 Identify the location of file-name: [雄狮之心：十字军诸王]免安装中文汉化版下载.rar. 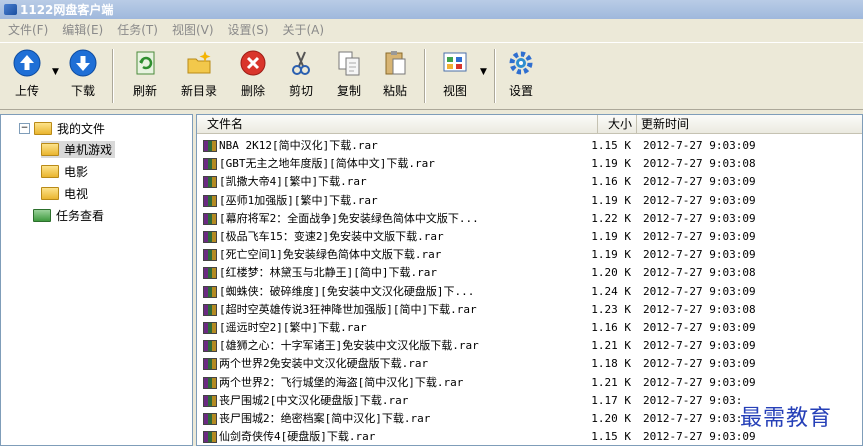
(349, 346).